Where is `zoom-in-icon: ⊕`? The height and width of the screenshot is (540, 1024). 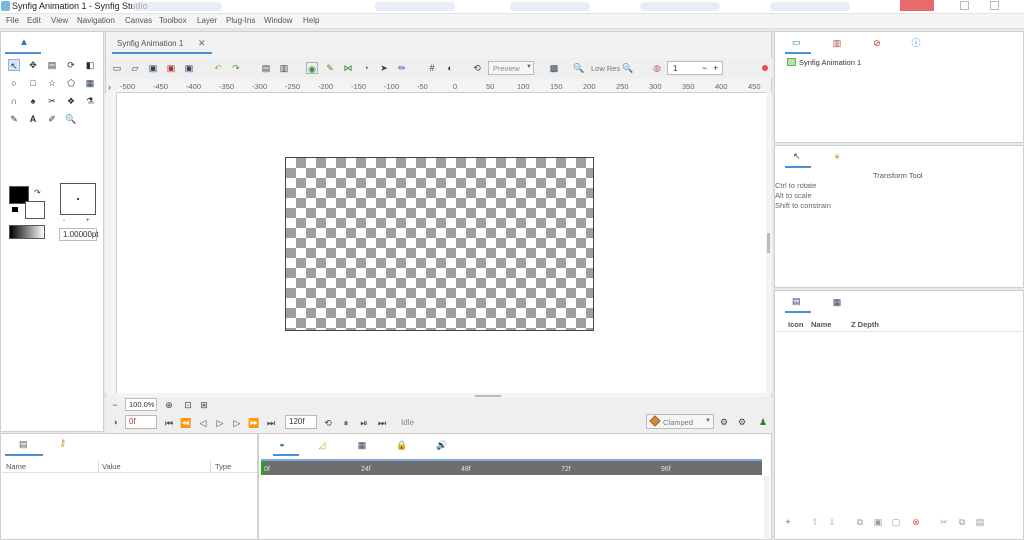 zoom-in-icon: ⊕ is located at coordinates (169, 405).